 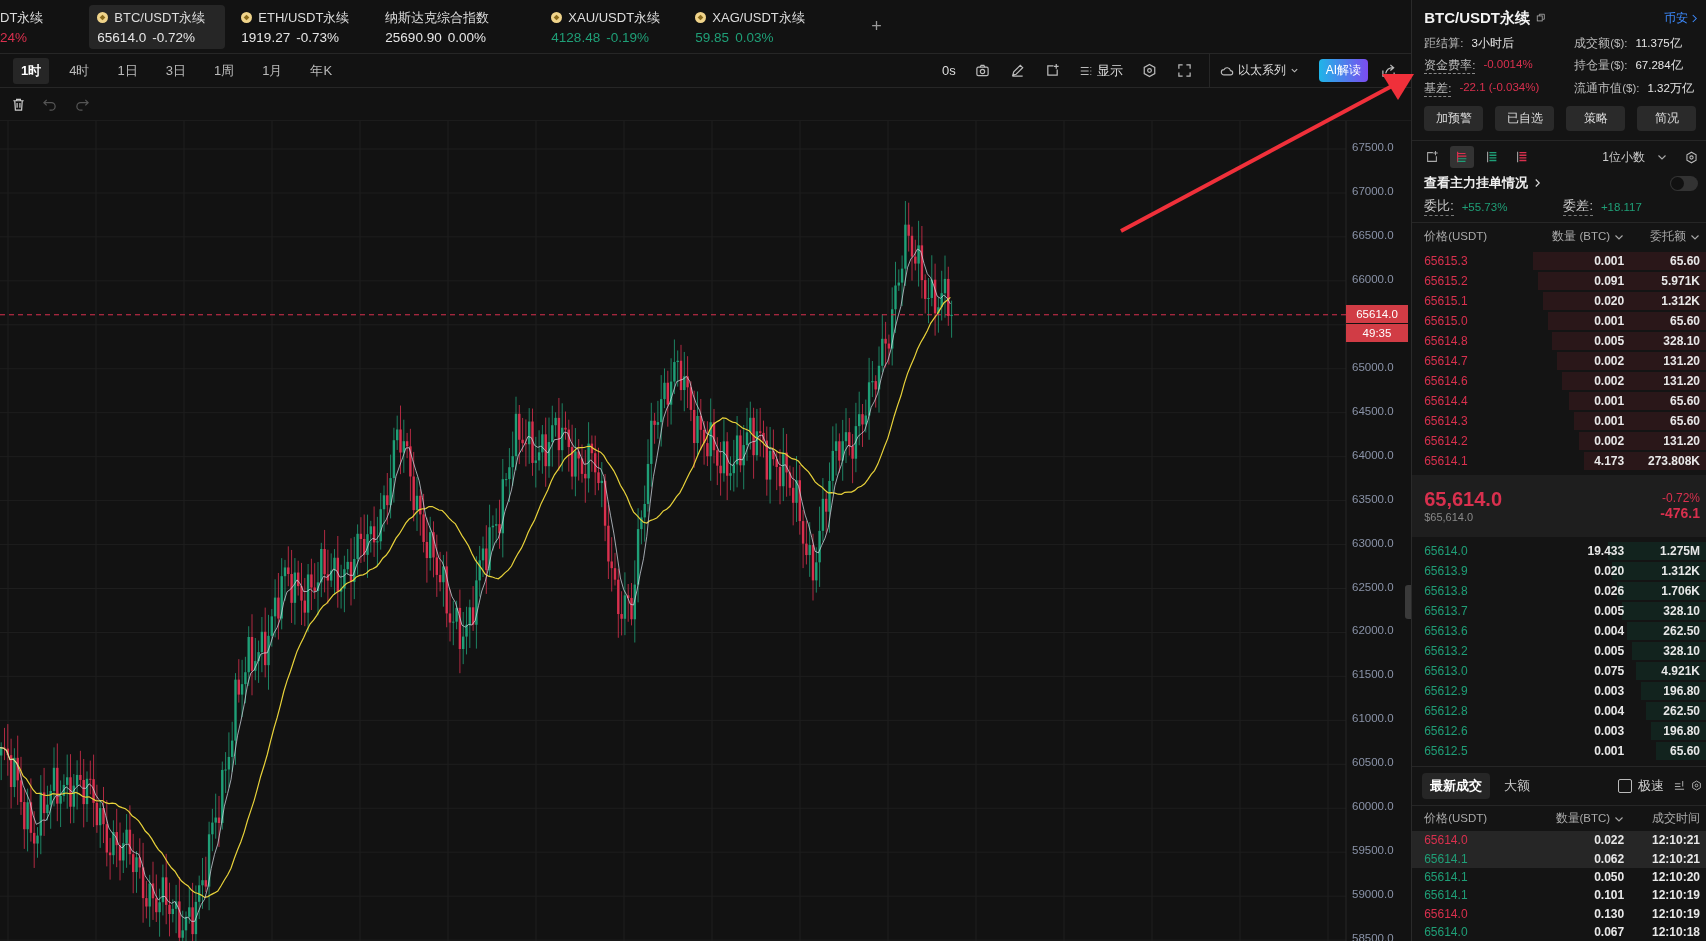 What do you see at coordinates (1634, 157) in the screenshot?
I see `precision-dropdown: 1位小数` at bounding box center [1634, 157].